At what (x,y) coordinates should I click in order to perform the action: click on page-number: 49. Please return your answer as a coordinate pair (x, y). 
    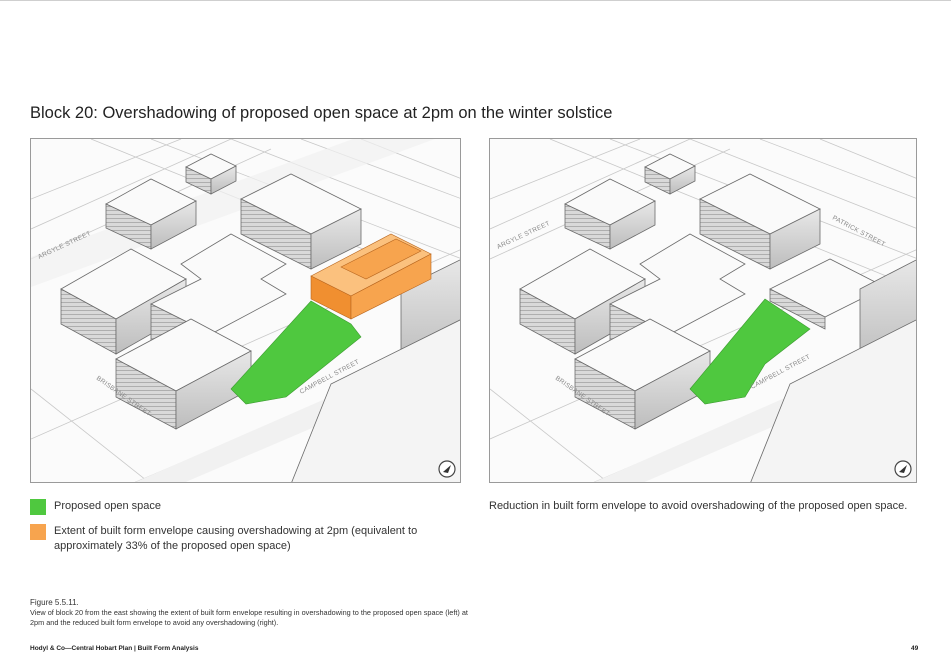
    Looking at the image, I should click on (915, 648).